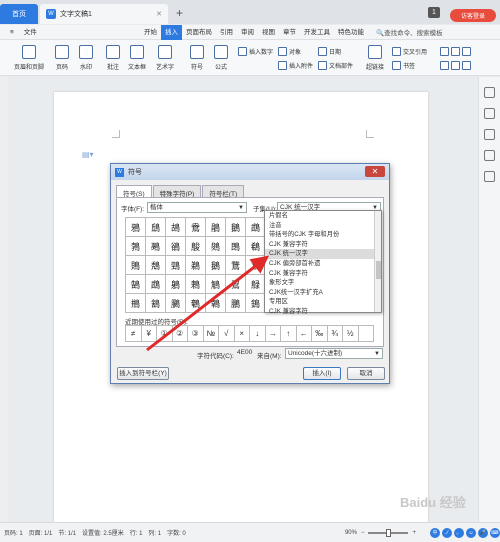 This screenshot has width=500, height=542. I want to click on symbol-cell: 鴉, so click(136, 227).